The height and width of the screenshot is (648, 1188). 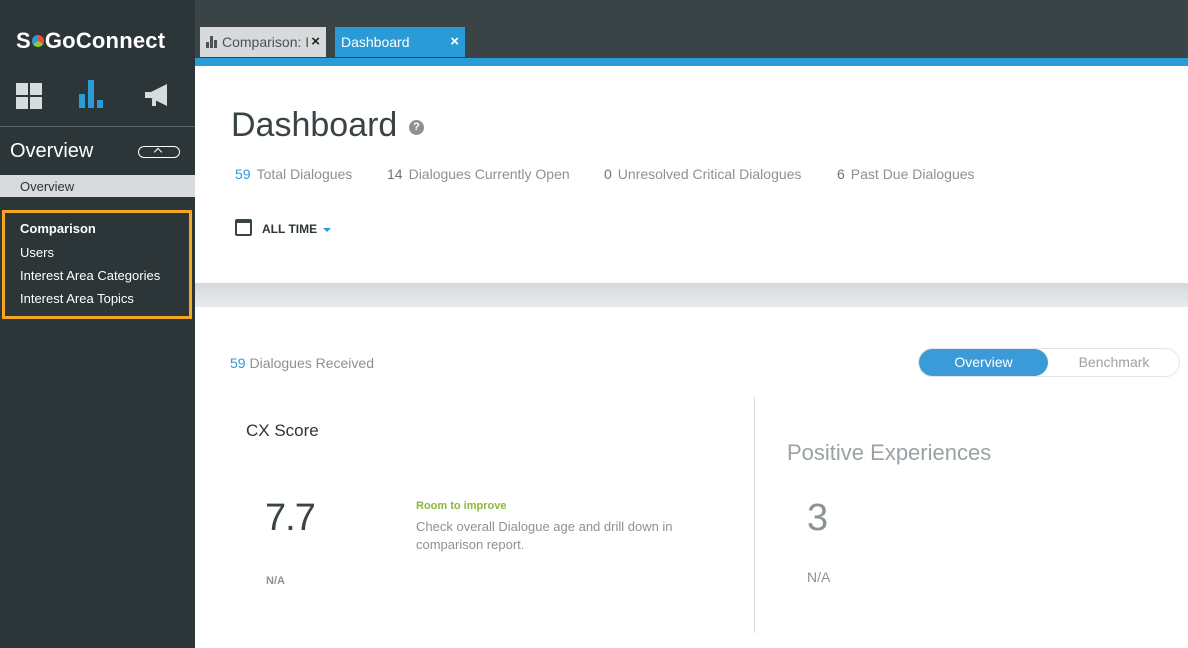 What do you see at coordinates (818, 518) in the screenshot?
I see `positive-experiences-value: 3` at bounding box center [818, 518].